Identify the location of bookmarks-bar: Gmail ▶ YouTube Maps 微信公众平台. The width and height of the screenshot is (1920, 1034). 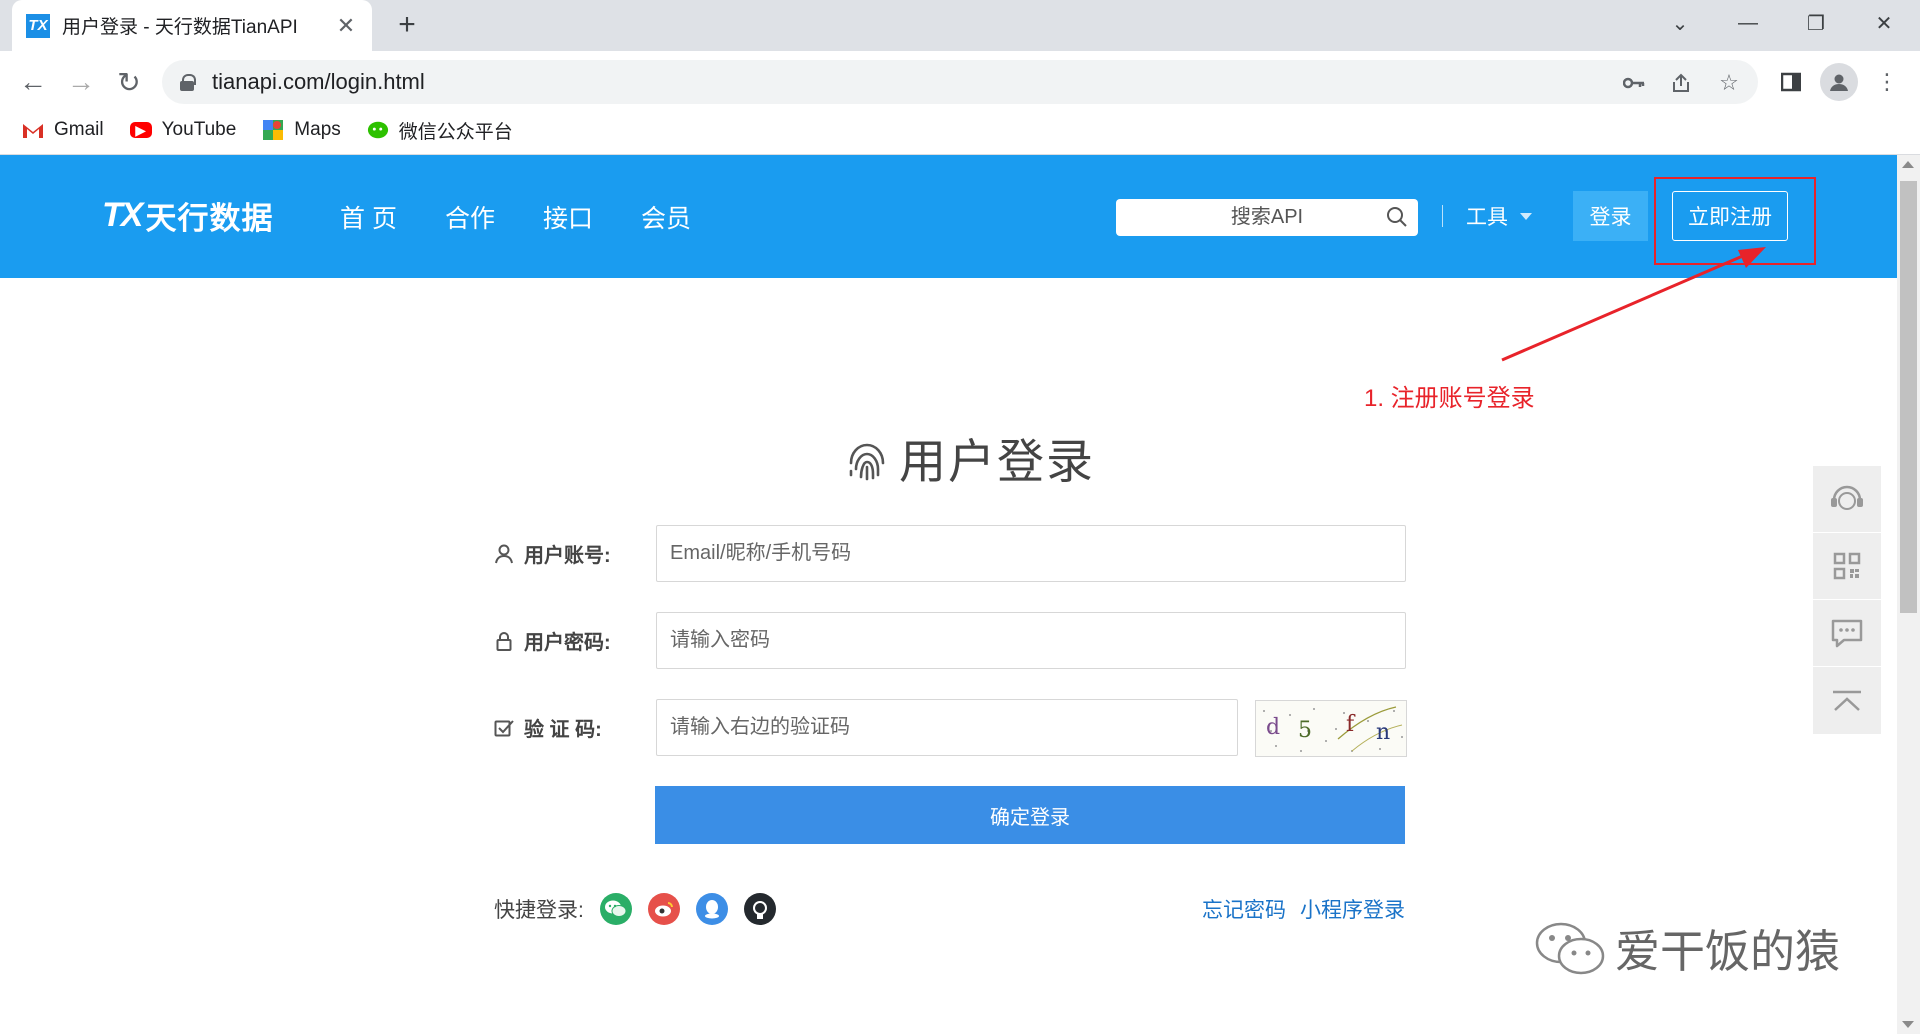
(269, 130).